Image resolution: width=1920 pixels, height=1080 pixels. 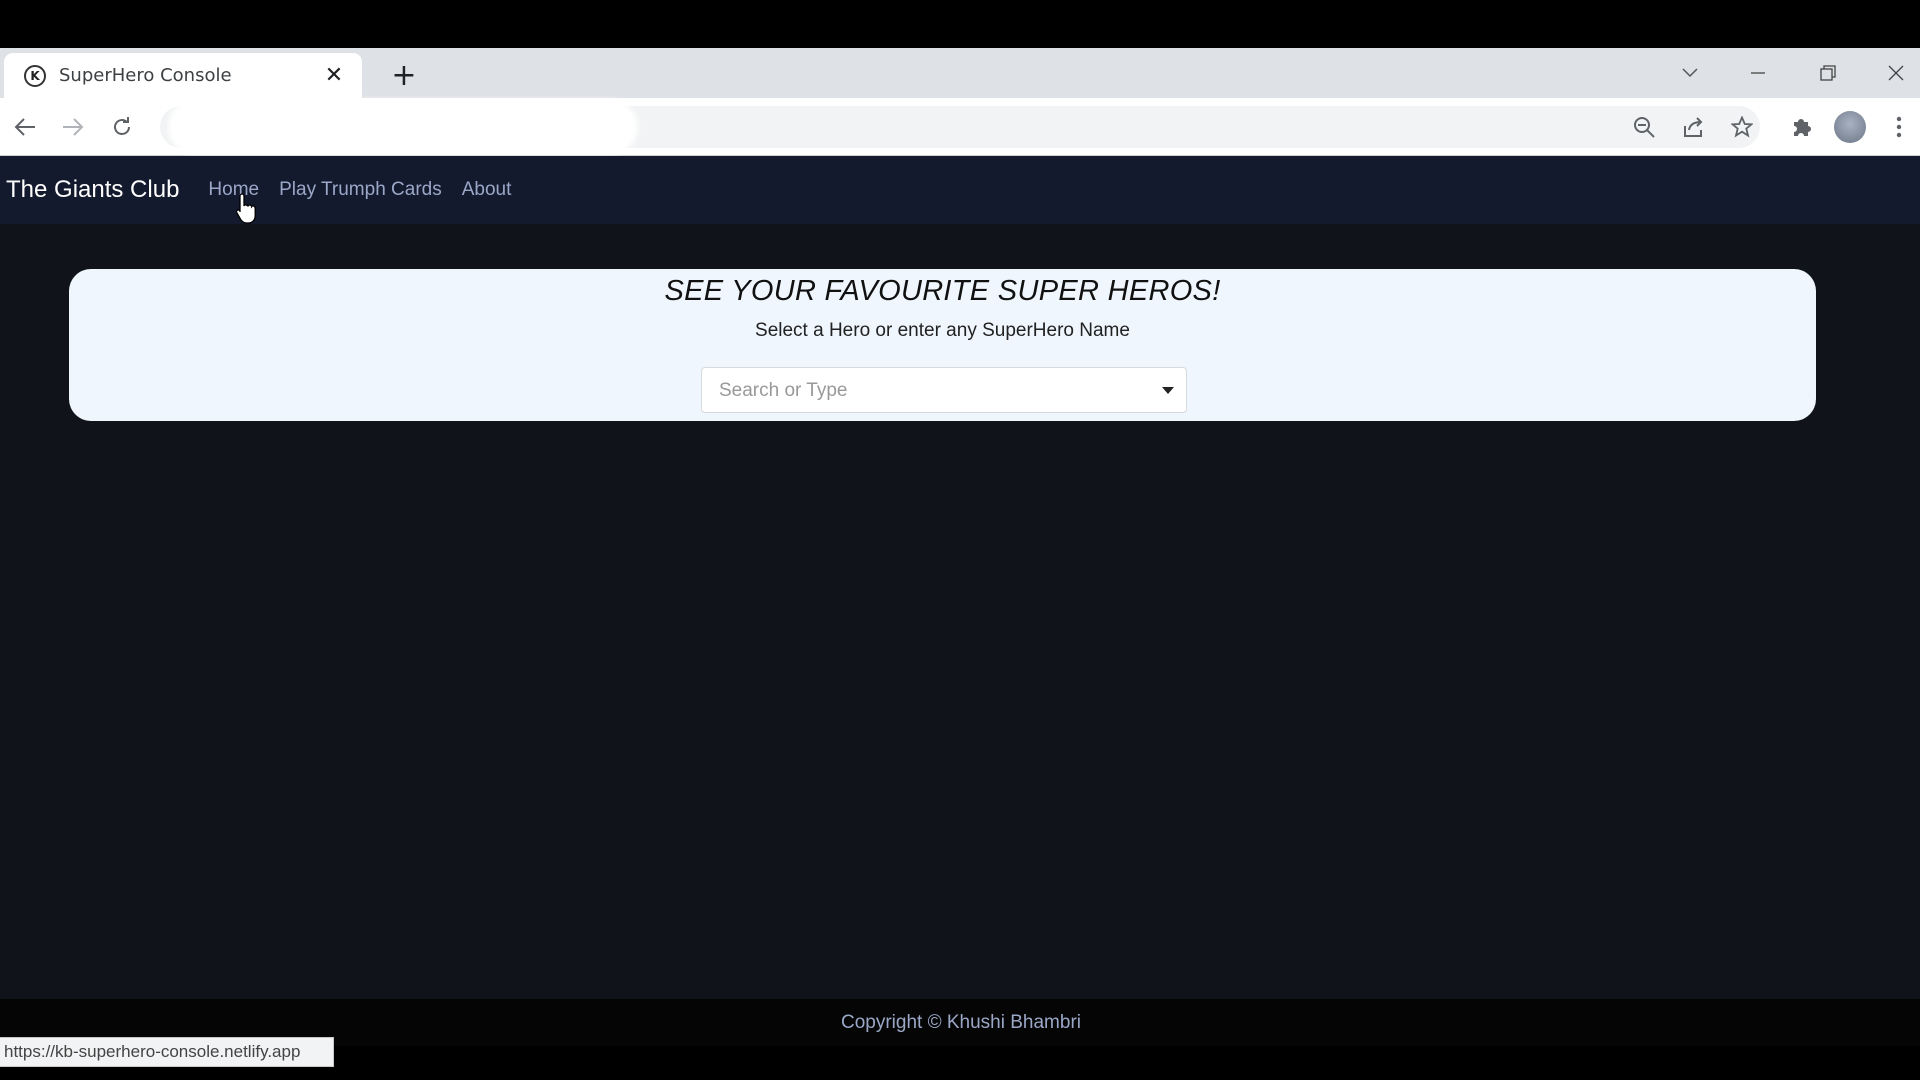 What do you see at coordinates (1168, 390) in the screenshot?
I see `caret-down-icon` at bounding box center [1168, 390].